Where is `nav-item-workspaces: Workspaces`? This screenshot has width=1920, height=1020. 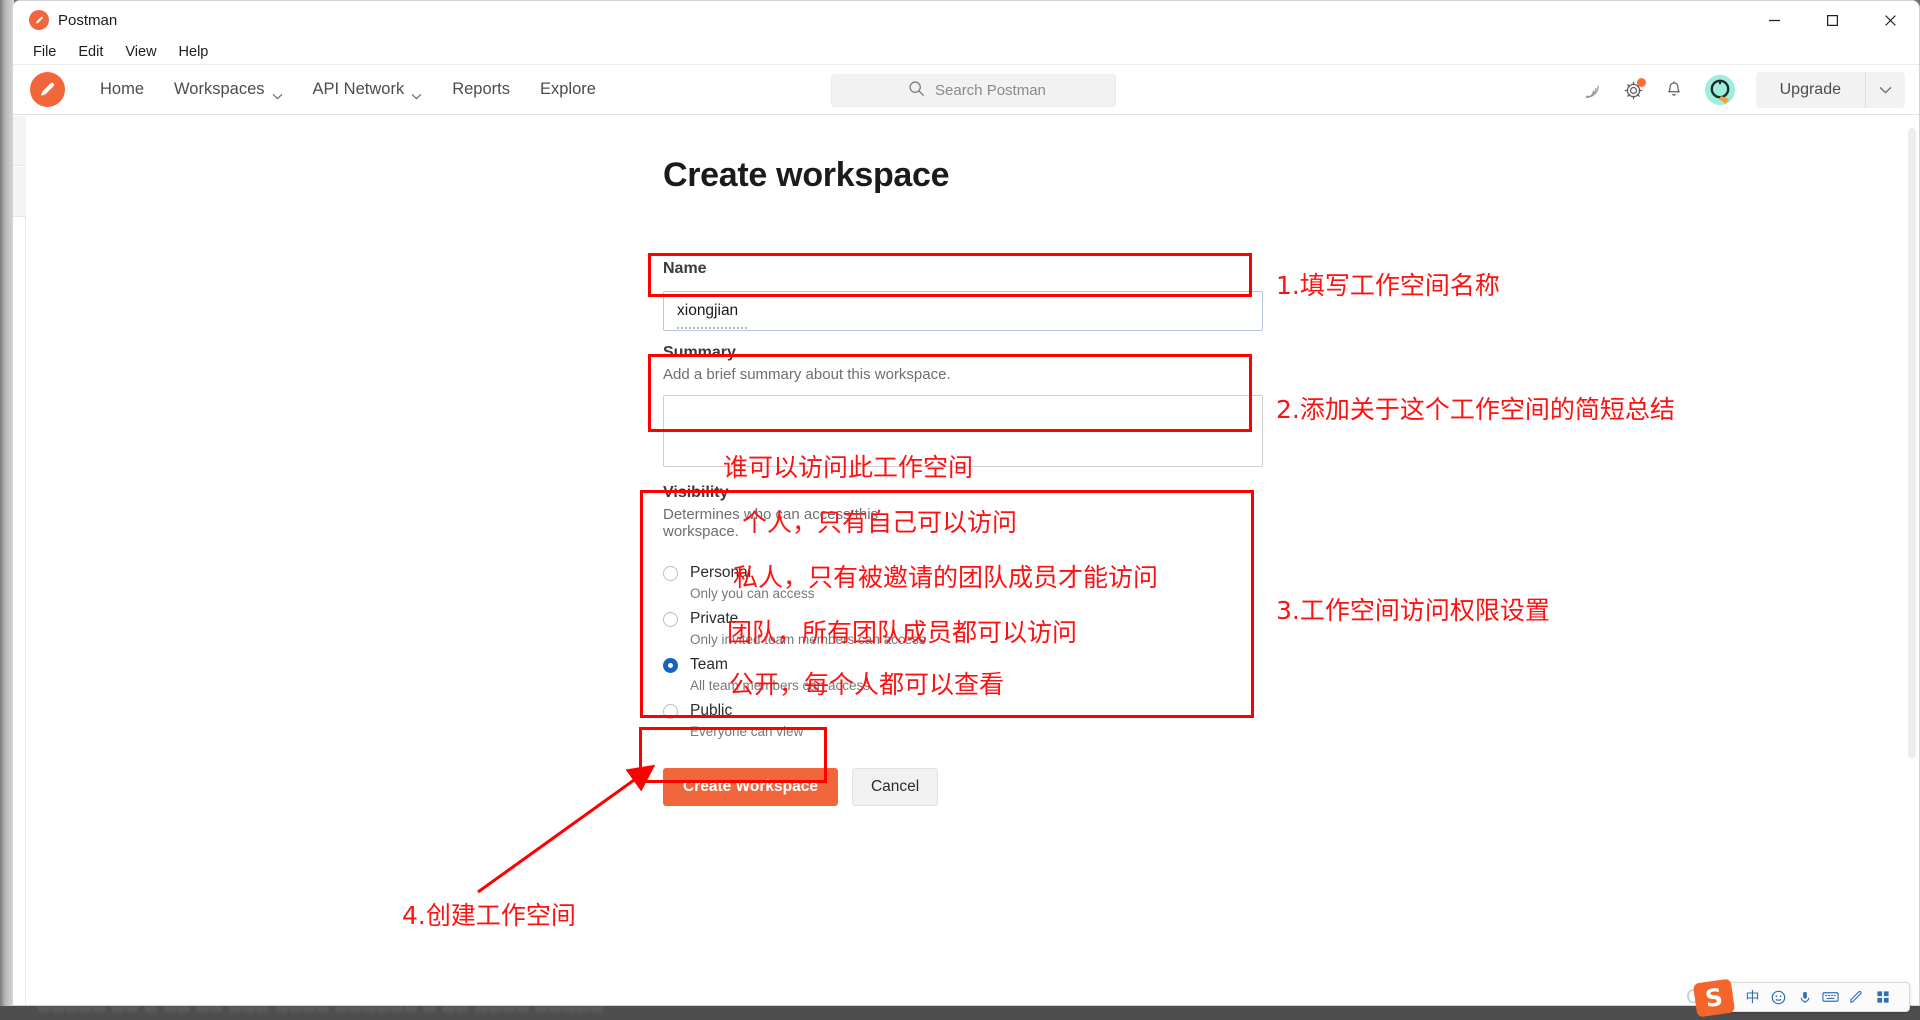
nav-item-workspaces: Workspaces is located at coordinates (228, 89).